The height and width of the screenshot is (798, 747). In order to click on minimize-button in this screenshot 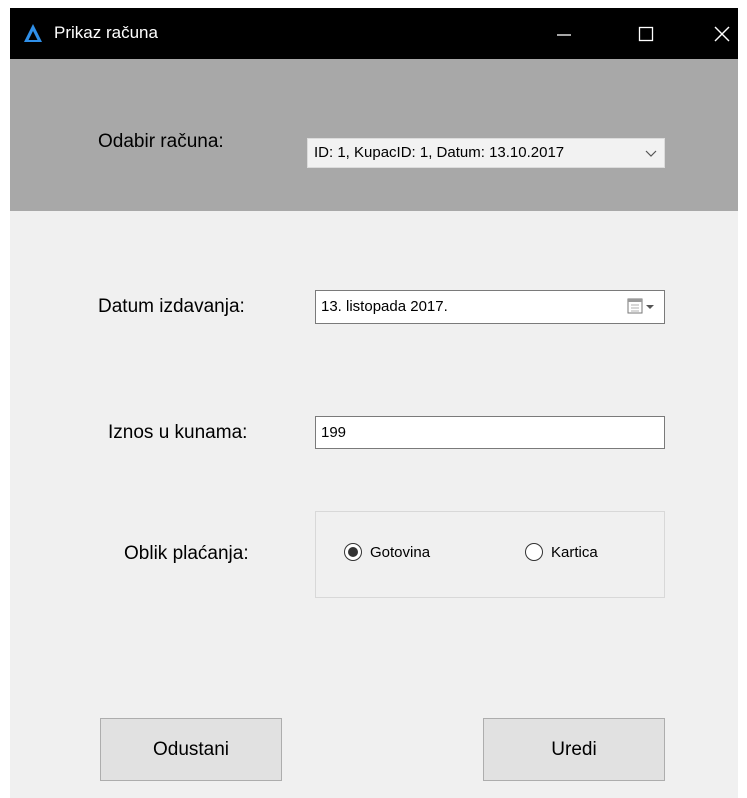, I will do `click(564, 33)`.